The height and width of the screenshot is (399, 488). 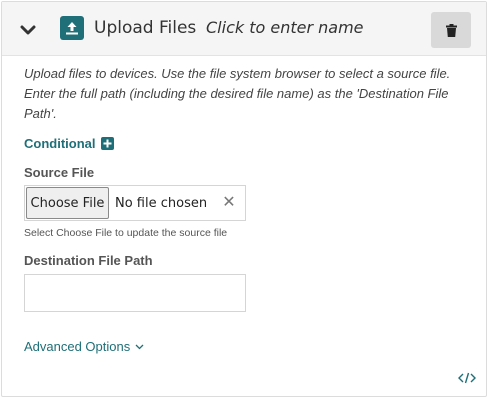 What do you see at coordinates (285, 27) in the screenshot?
I see `step-name-field: Click to enter name` at bounding box center [285, 27].